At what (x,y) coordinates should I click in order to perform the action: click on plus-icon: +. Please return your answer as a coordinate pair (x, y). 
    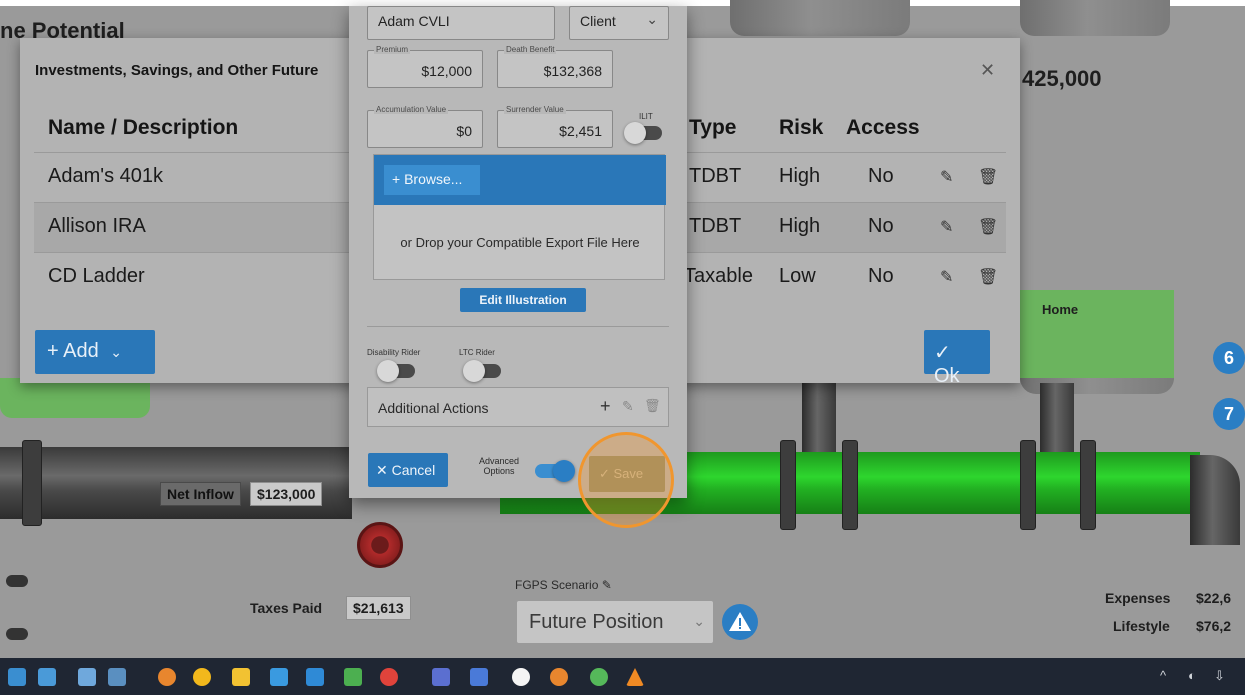
    Looking at the image, I should click on (605, 406).